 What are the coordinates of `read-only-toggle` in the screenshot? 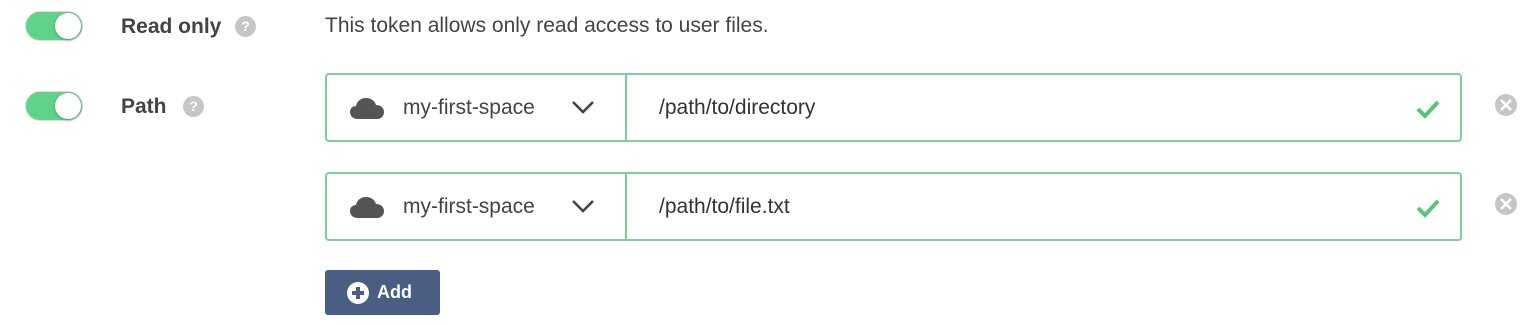 It's located at (54, 26).